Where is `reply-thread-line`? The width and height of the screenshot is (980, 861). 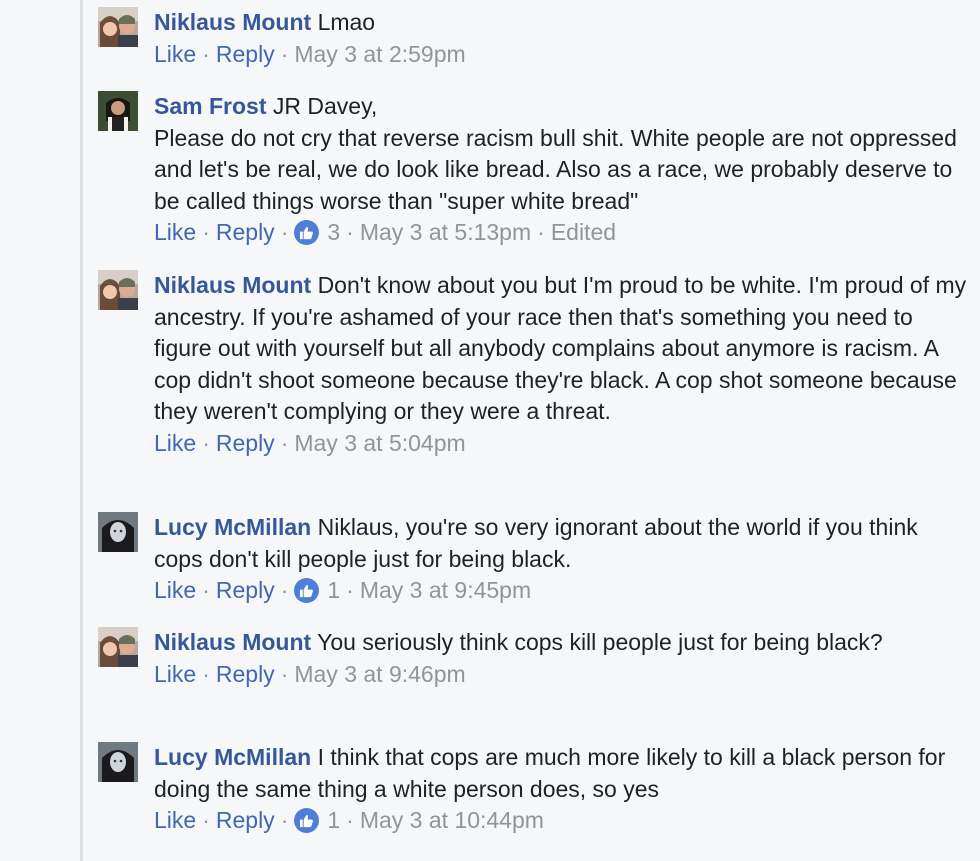
reply-thread-line is located at coordinates (81, 430).